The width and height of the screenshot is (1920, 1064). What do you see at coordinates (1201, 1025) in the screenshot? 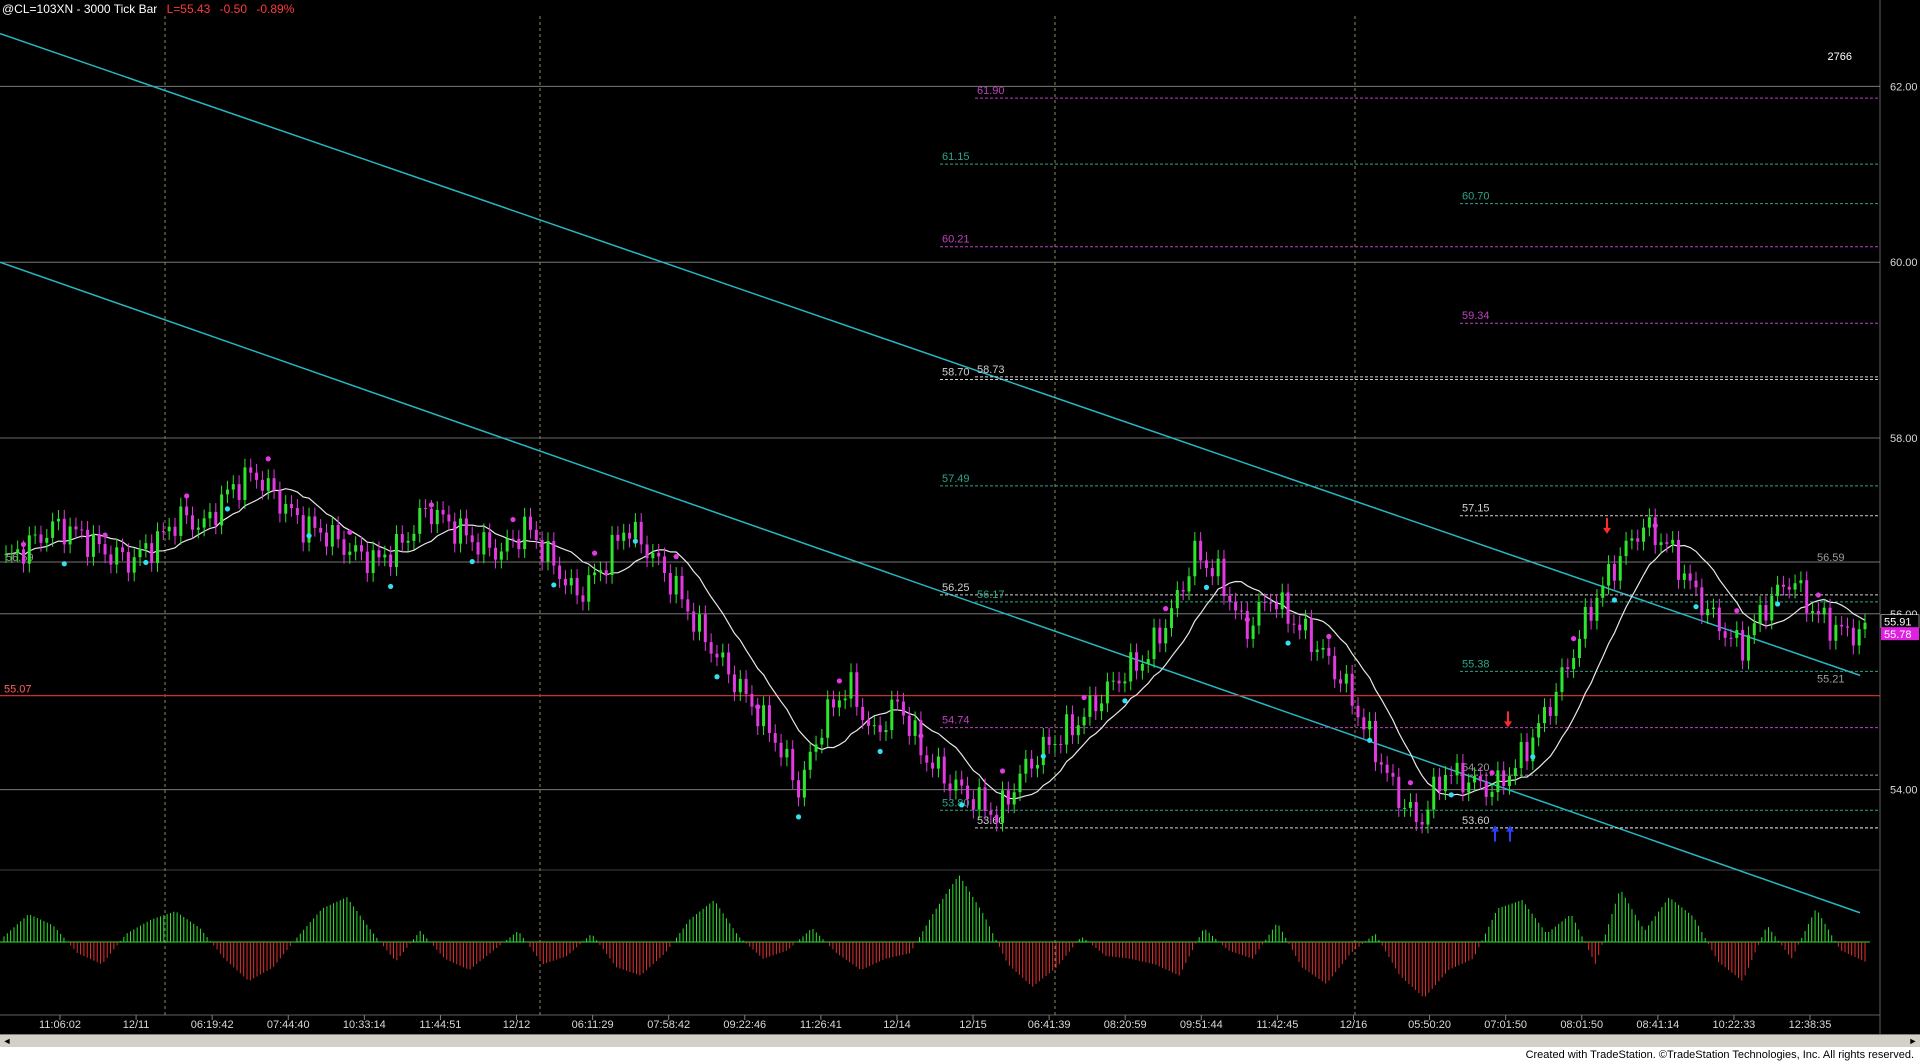
I see `time-tick-label: 09:51:44` at bounding box center [1201, 1025].